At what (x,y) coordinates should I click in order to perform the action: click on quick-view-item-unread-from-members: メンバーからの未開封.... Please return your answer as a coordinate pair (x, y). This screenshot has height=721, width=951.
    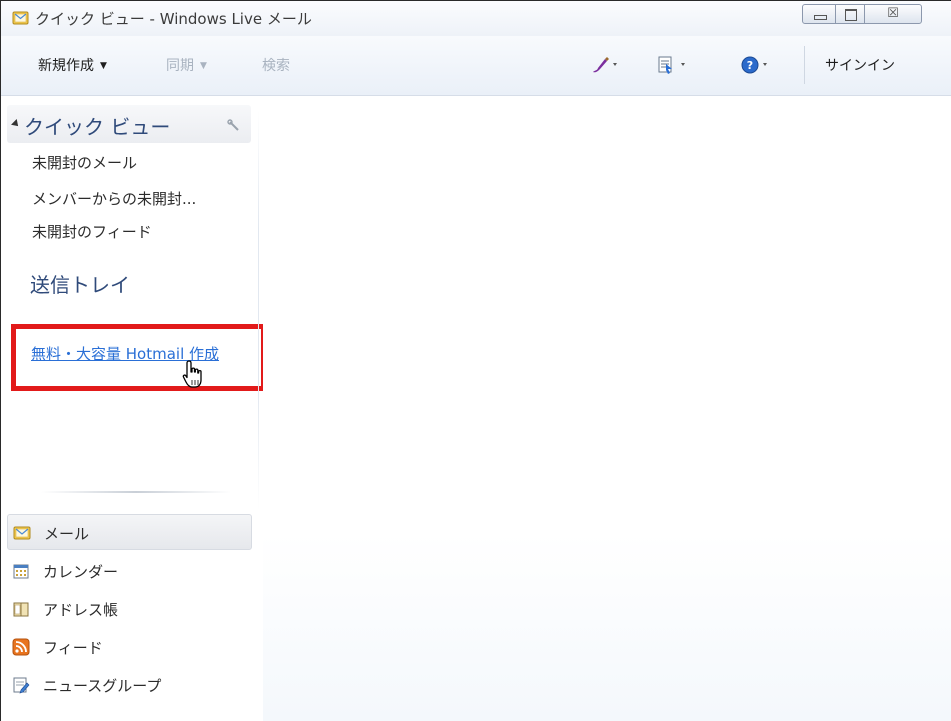
    Looking at the image, I should click on (114, 198).